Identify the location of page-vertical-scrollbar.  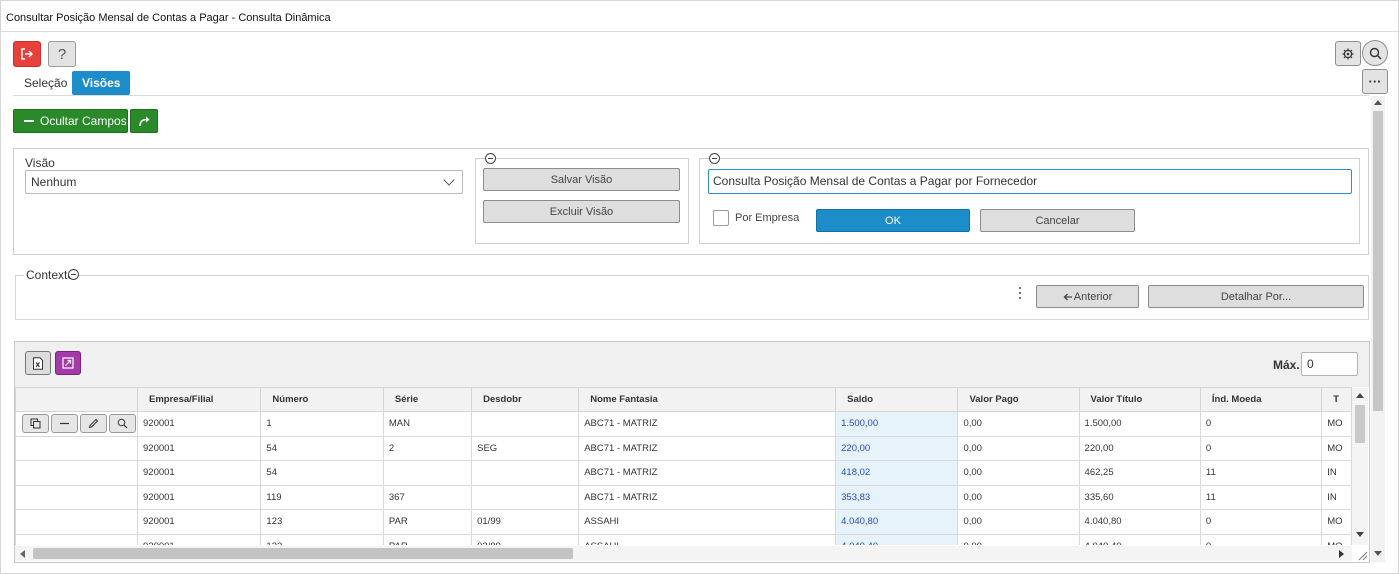
(1378, 329).